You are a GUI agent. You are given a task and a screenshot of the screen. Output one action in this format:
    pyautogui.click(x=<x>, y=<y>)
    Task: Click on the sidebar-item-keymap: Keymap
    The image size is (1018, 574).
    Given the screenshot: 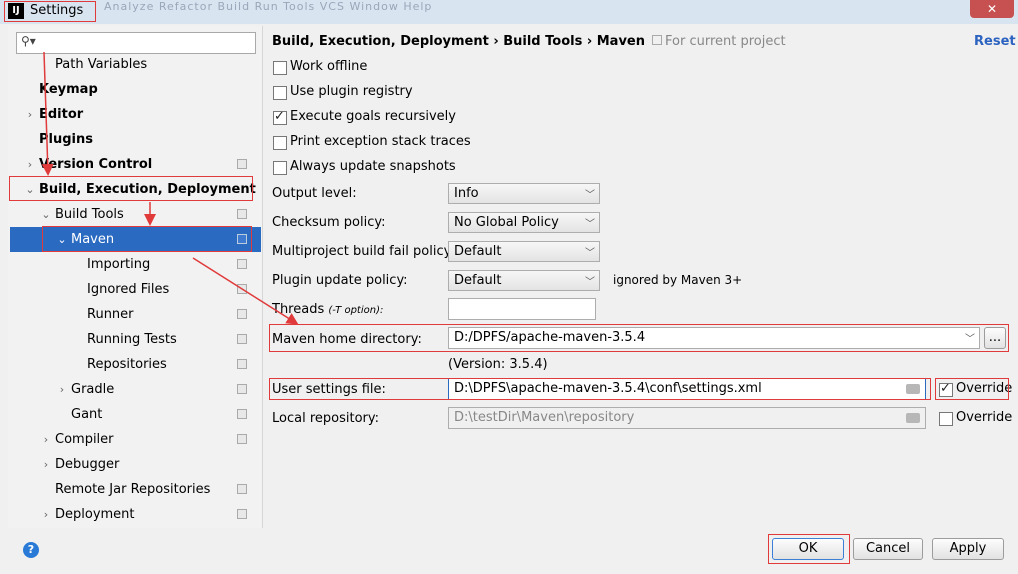 What is the action you would take?
    pyautogui.click(x=135, y=89)
    